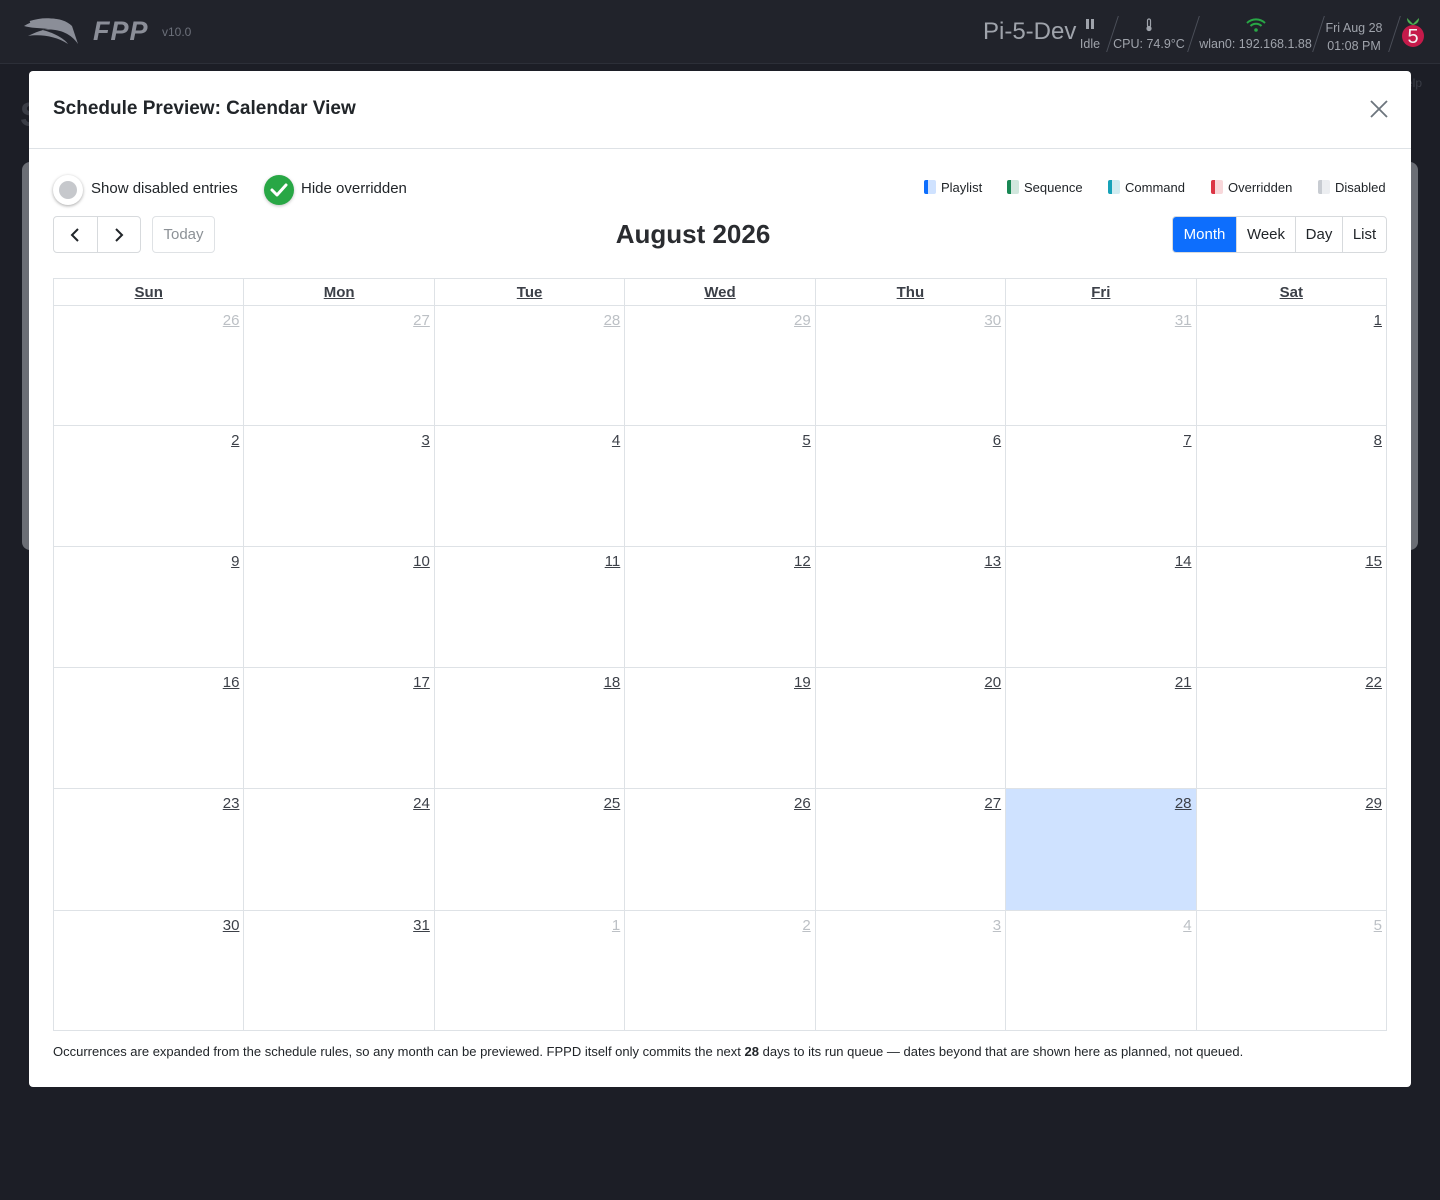  I want to click on day-number-link: 6, so click(997, 440).